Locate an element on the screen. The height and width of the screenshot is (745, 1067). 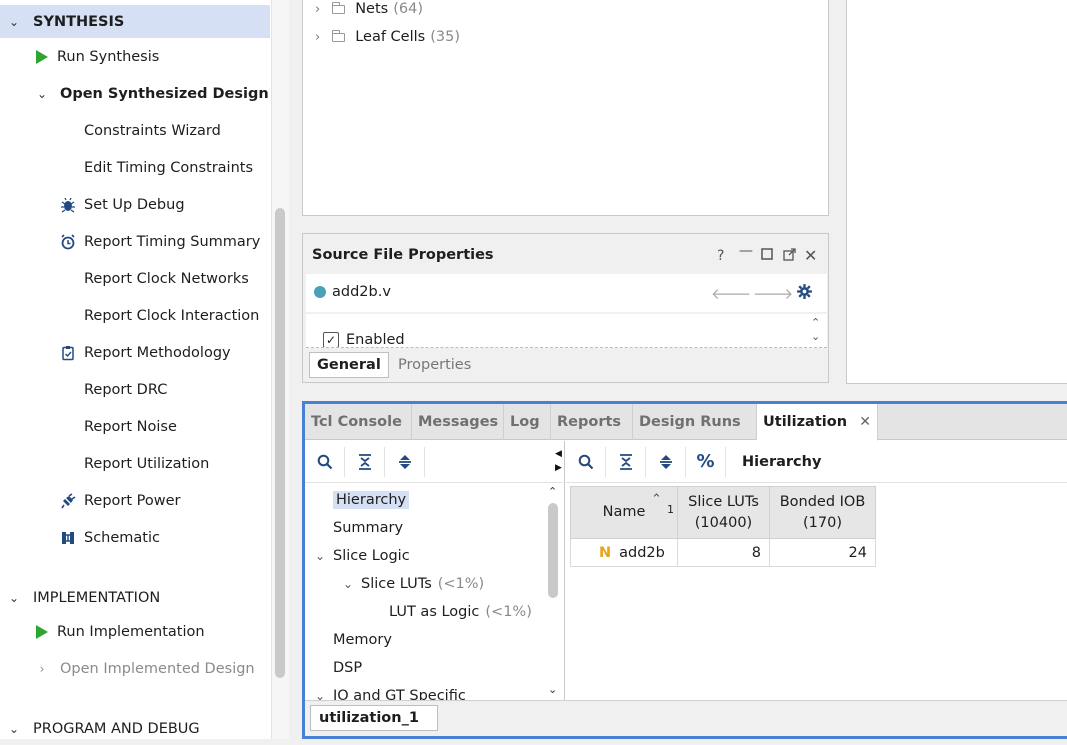
tree-item-slice-luts-label: Slice LUTs is located at coordinates (396, 584).